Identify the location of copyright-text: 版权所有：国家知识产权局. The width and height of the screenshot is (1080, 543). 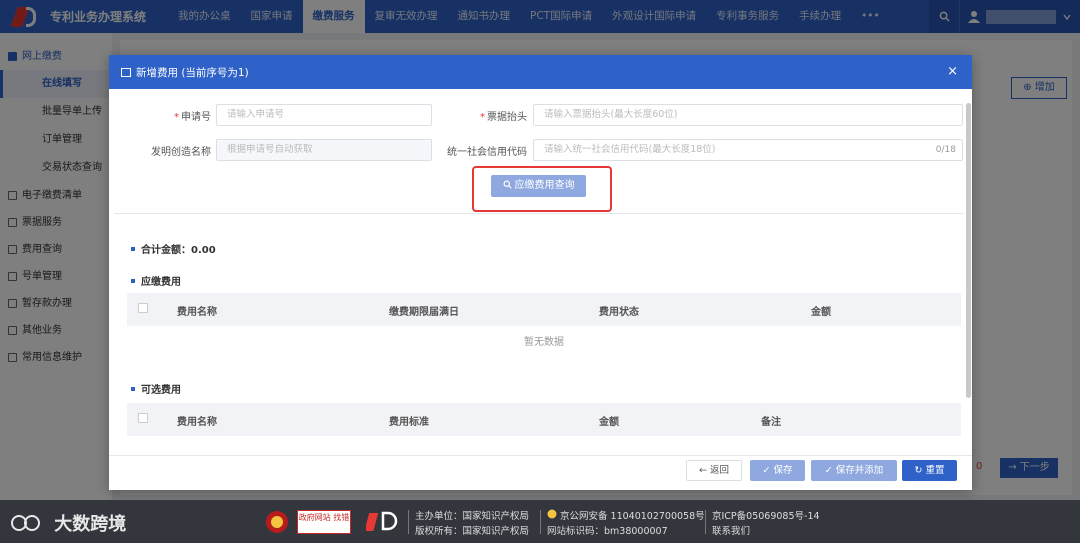
(472, 531).